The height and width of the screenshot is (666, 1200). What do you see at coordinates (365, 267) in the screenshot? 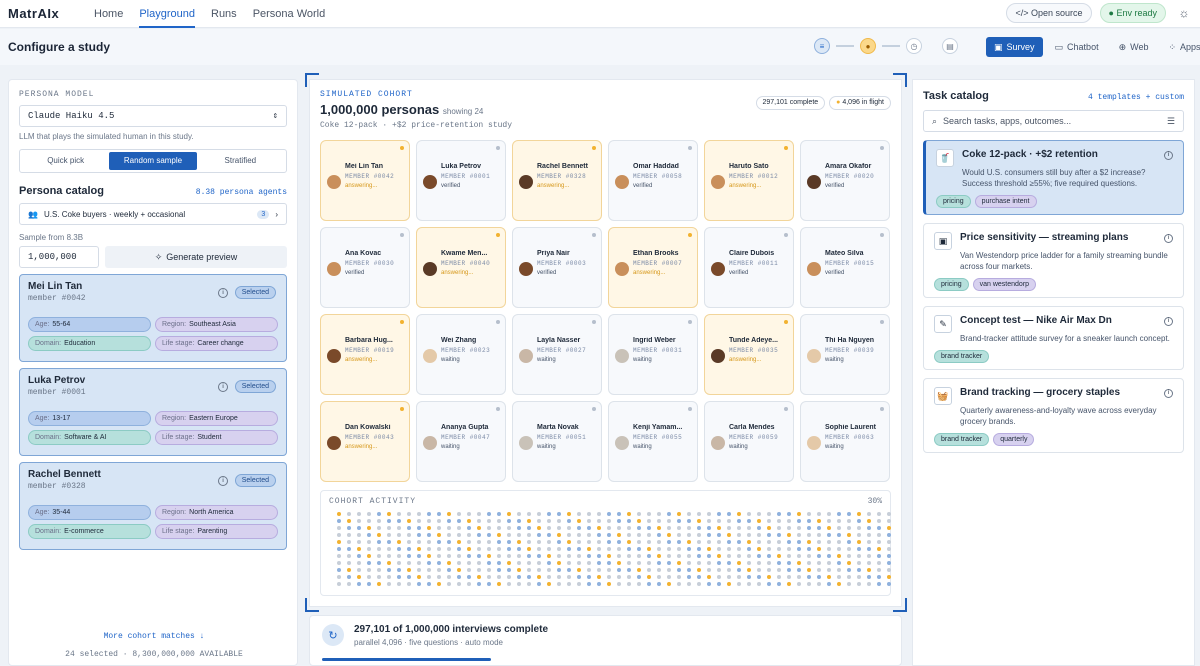
I see `member-card: Ana Kovac MEMBER #0030 verified` at bounding box center [365, 267].